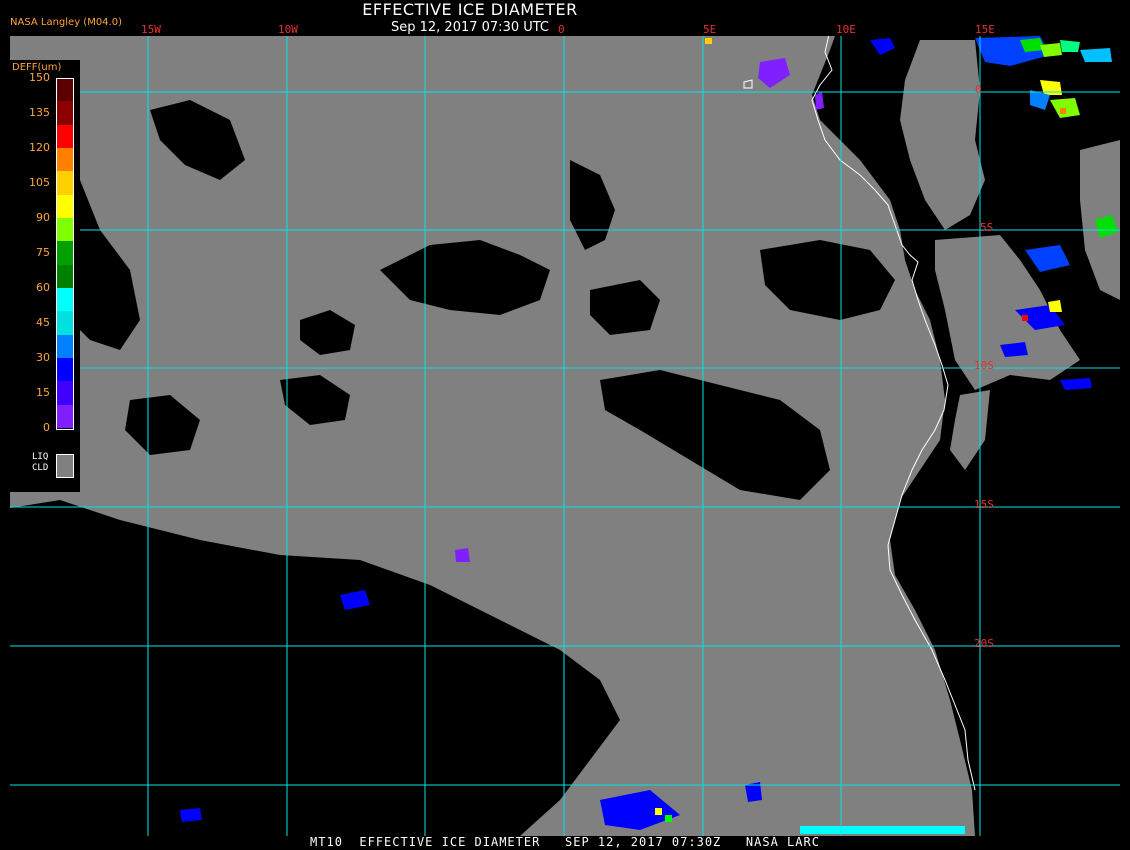 The height and width of the screenshot is (850, 1130). What do you see at coordinates (39, 112) in the screenshot?
I see `legend-tick-label: 135` at bounding box center [39, 112].